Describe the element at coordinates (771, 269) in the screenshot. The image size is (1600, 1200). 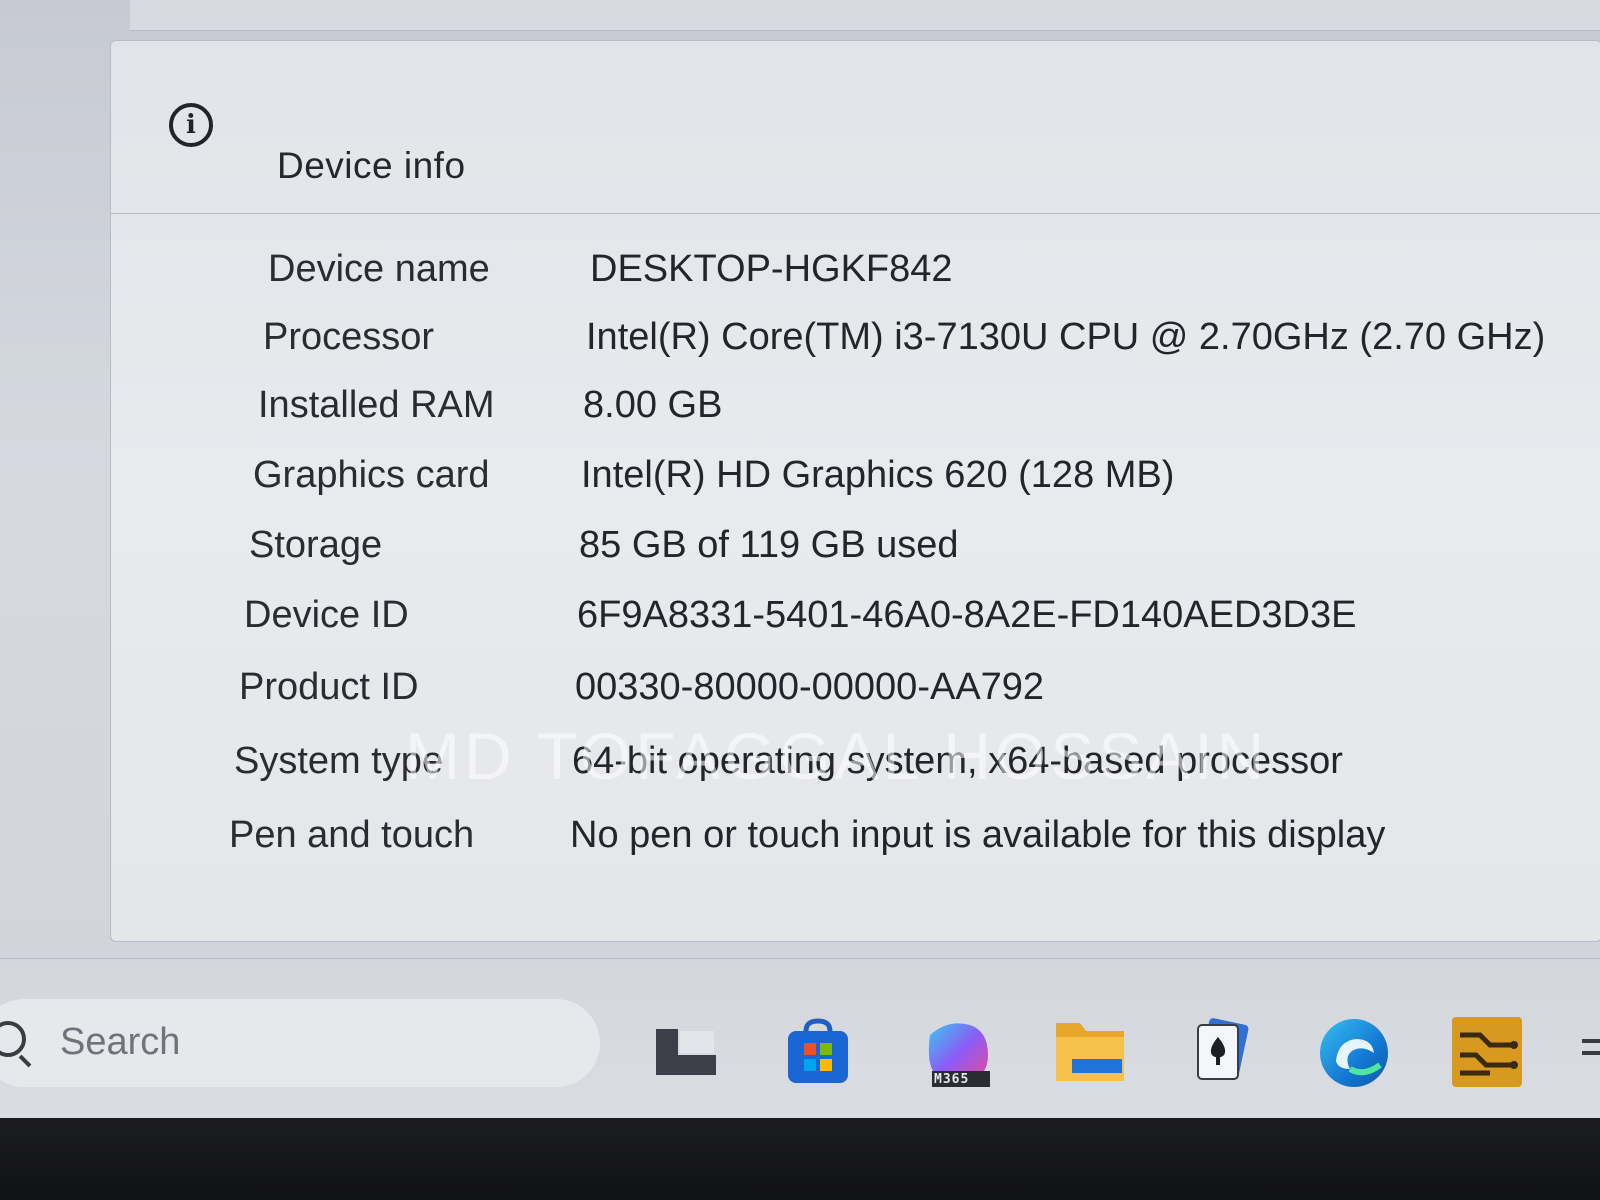
I see `spec-value: DESKTOP-HGKF842` at that location.